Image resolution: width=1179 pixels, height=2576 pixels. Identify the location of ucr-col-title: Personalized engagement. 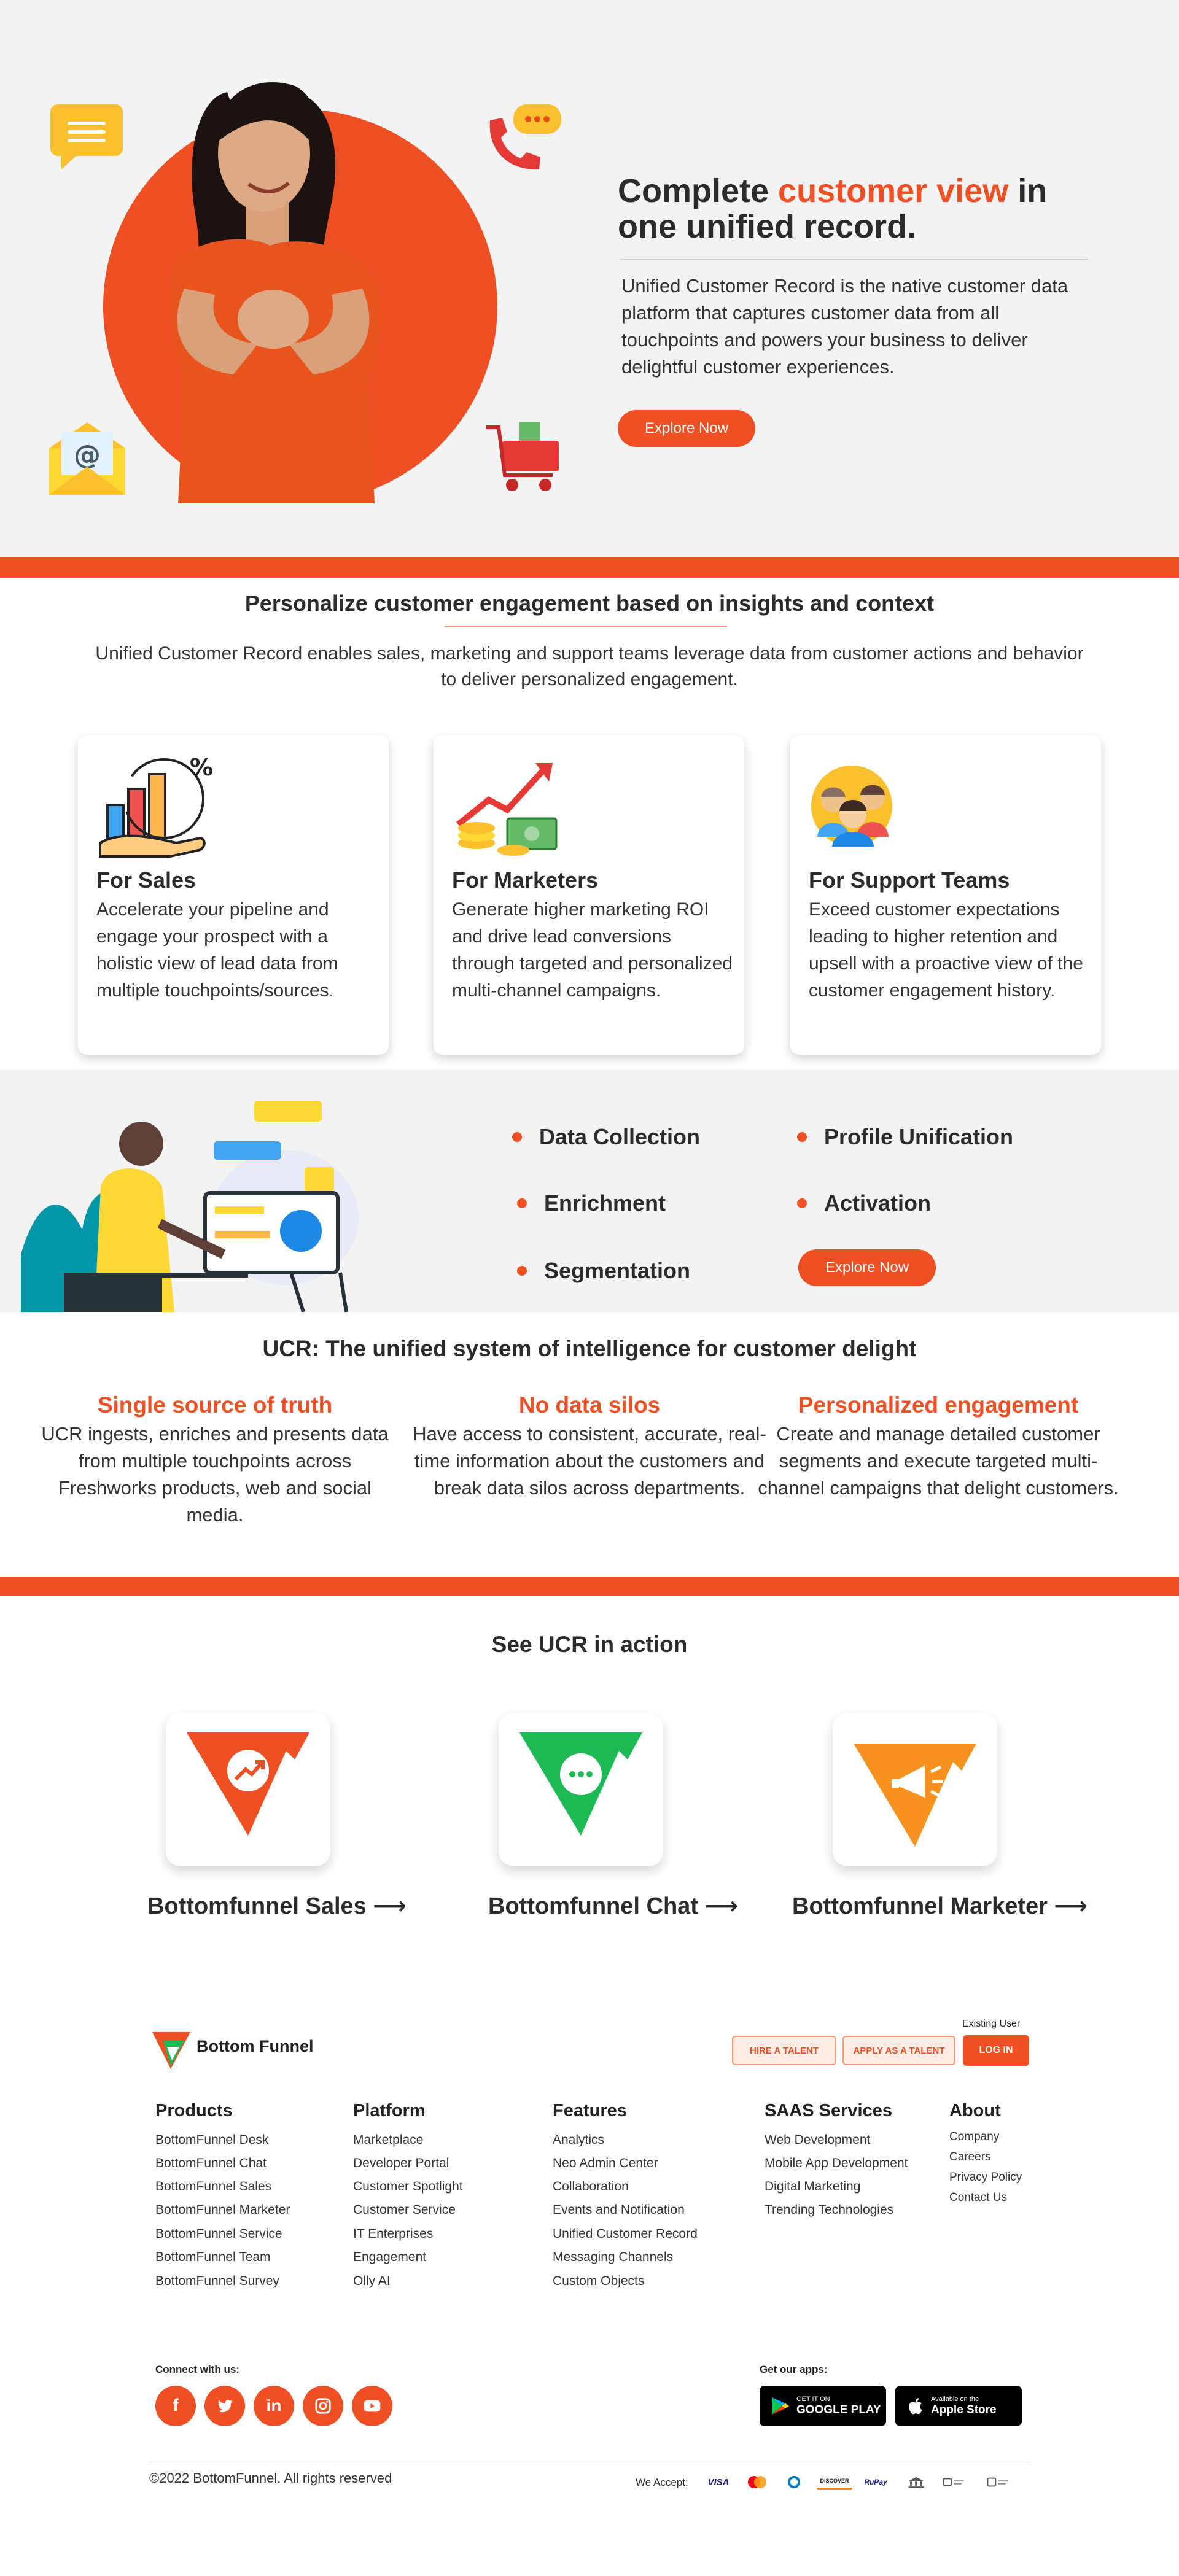
(938, 1405).